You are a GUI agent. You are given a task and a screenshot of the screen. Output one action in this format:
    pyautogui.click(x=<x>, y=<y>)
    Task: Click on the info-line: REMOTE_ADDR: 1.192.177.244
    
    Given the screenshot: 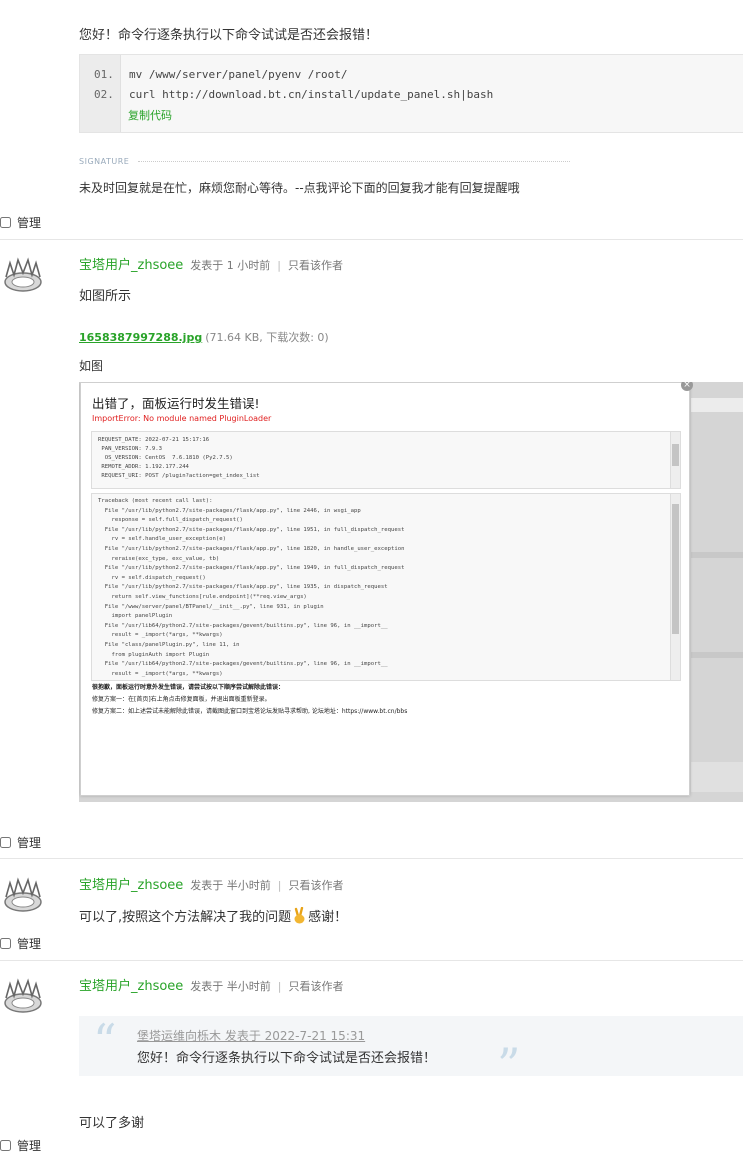 What is the action you would take?
    pyautogui.click(x=143, y=467)
    